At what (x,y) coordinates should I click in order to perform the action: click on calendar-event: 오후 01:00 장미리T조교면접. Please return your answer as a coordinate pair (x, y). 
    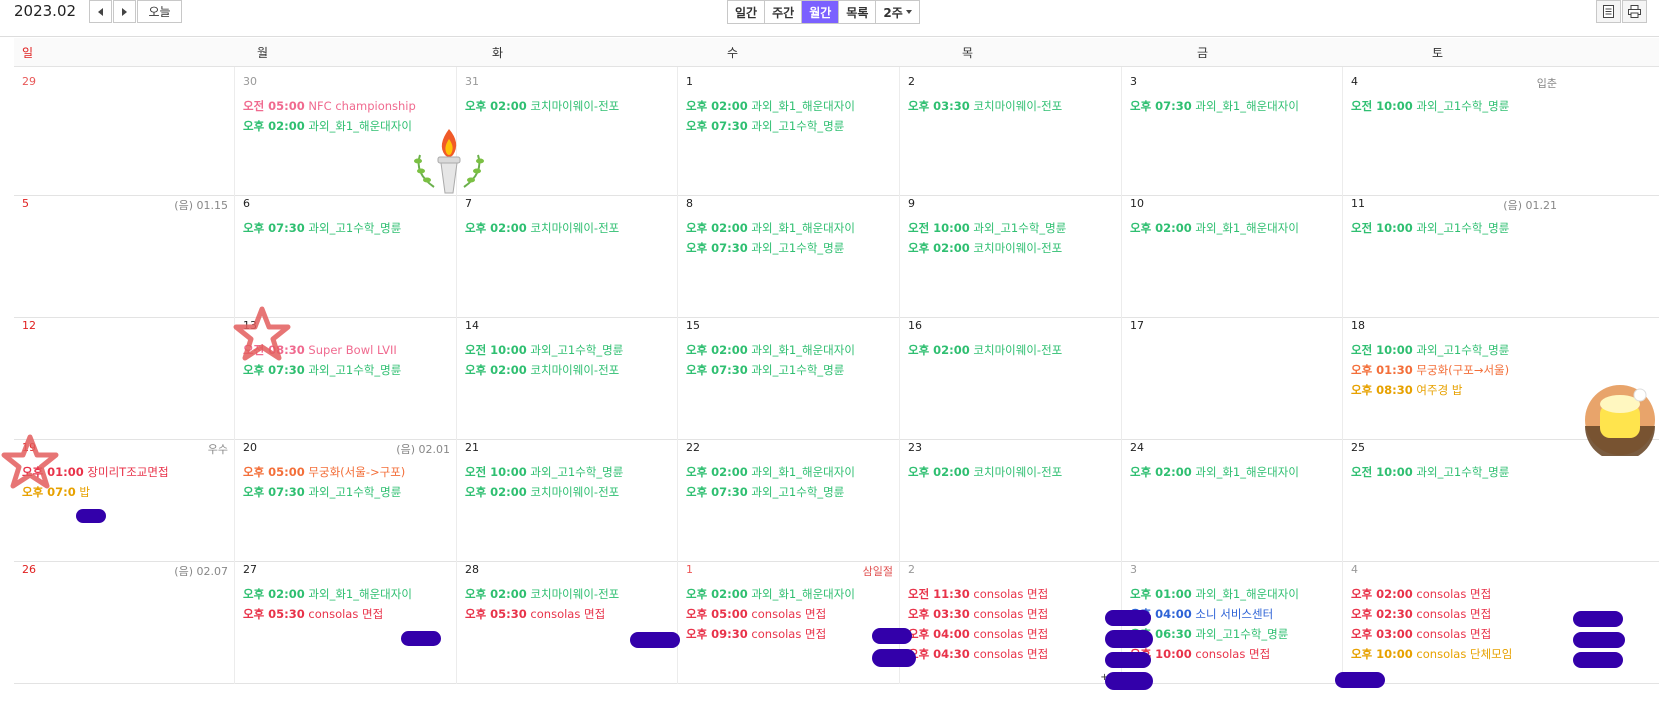
    Looking at the image, I should click on (126, 472).